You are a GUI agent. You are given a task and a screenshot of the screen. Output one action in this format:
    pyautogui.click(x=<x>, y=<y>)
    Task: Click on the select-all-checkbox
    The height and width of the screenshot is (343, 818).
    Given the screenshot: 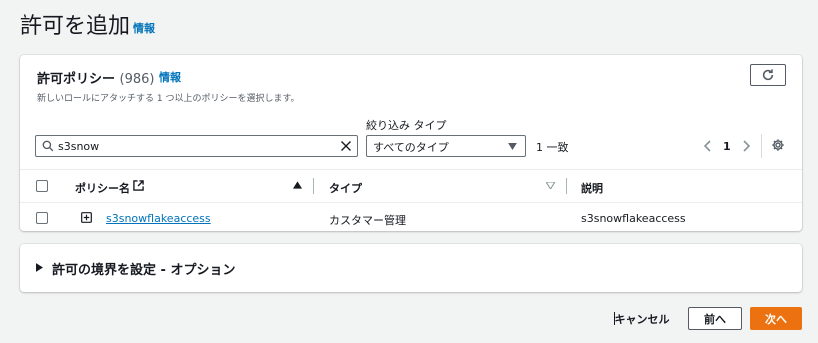 What is the action you would take?
    pyautogui.click(x=42, y=186)
    